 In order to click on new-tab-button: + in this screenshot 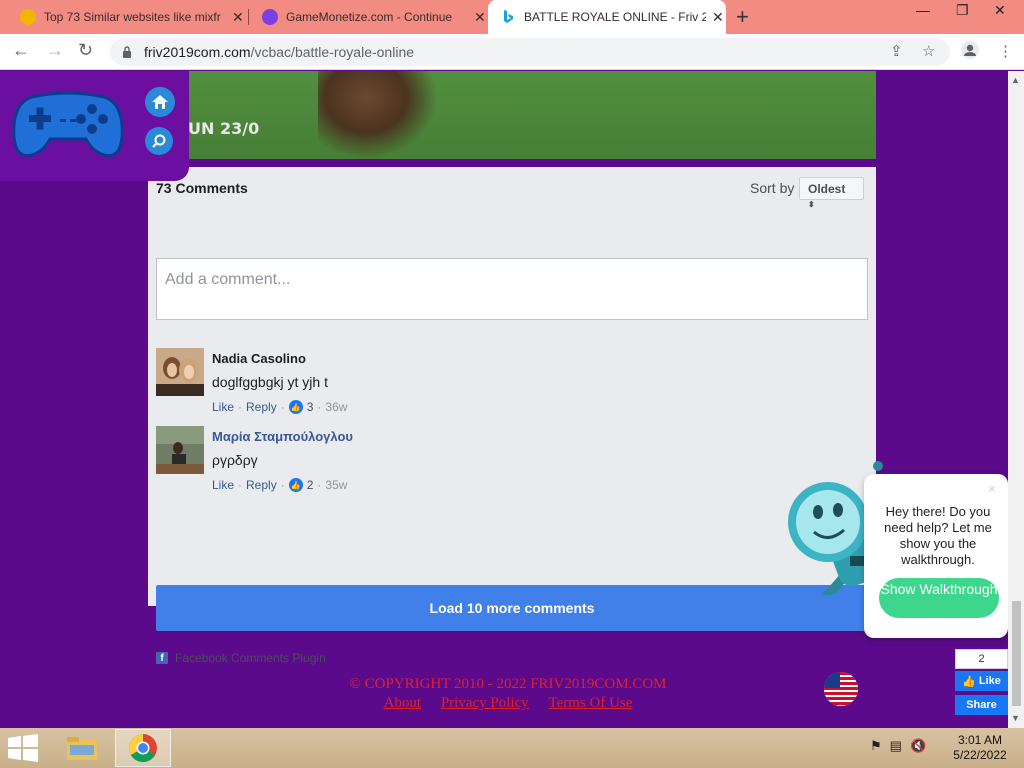, I will do `click(742, 17)`.